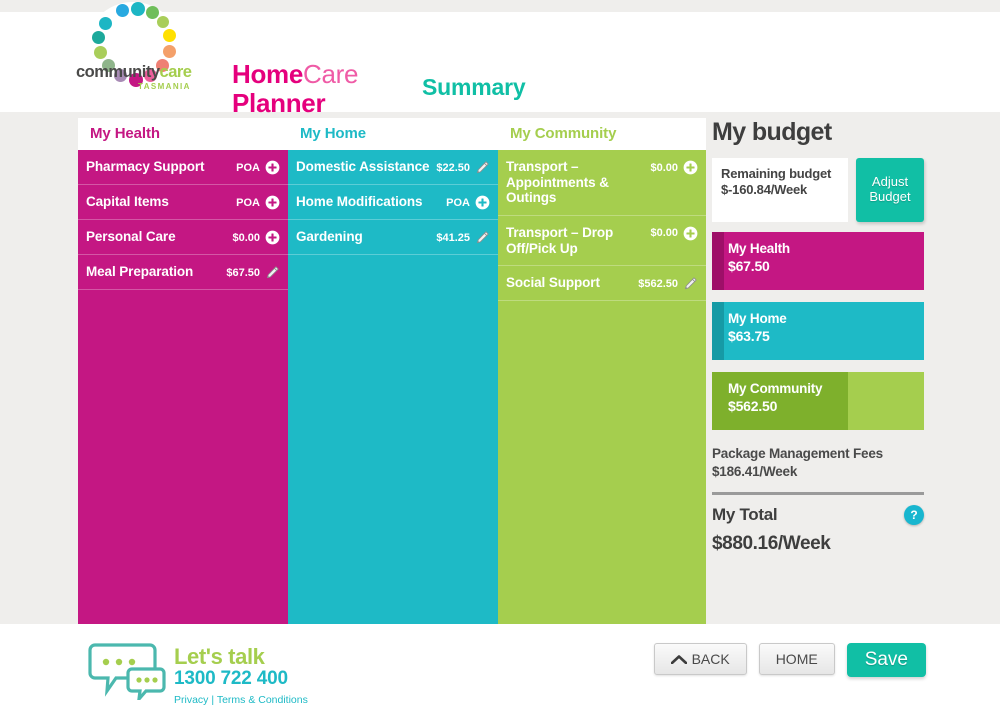 The height and width of the screenshot is (715, 1000). Describe the element at coordinates (359, 201) in the screenshot. I see `service-item-name: Home Modifications` at that location.